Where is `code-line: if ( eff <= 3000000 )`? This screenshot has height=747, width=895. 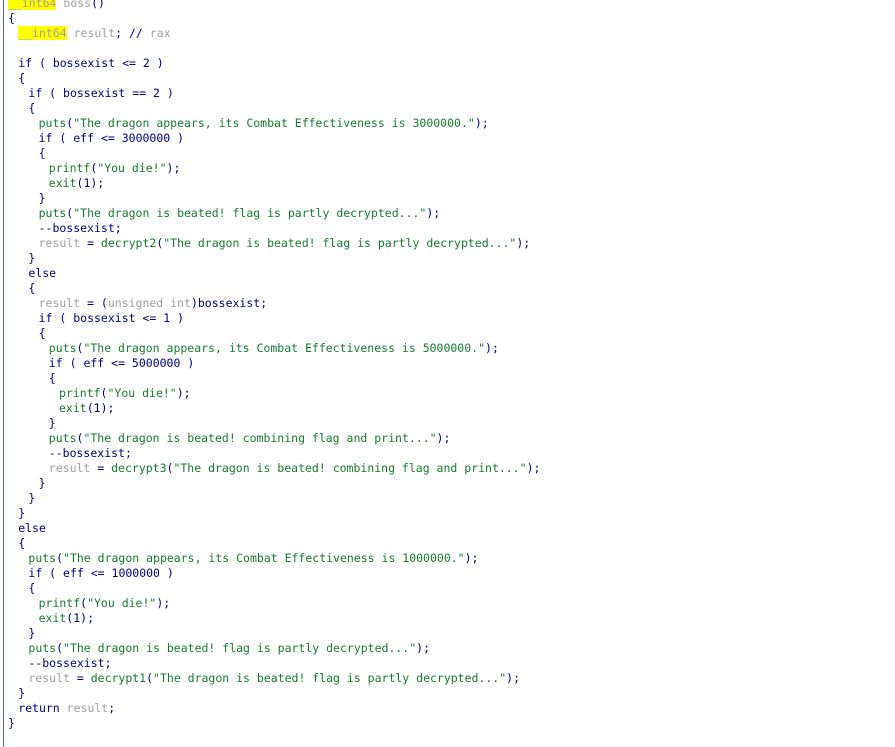 code-line: if ( eff <= 3000000 ) is located at coordinates (447, 138).